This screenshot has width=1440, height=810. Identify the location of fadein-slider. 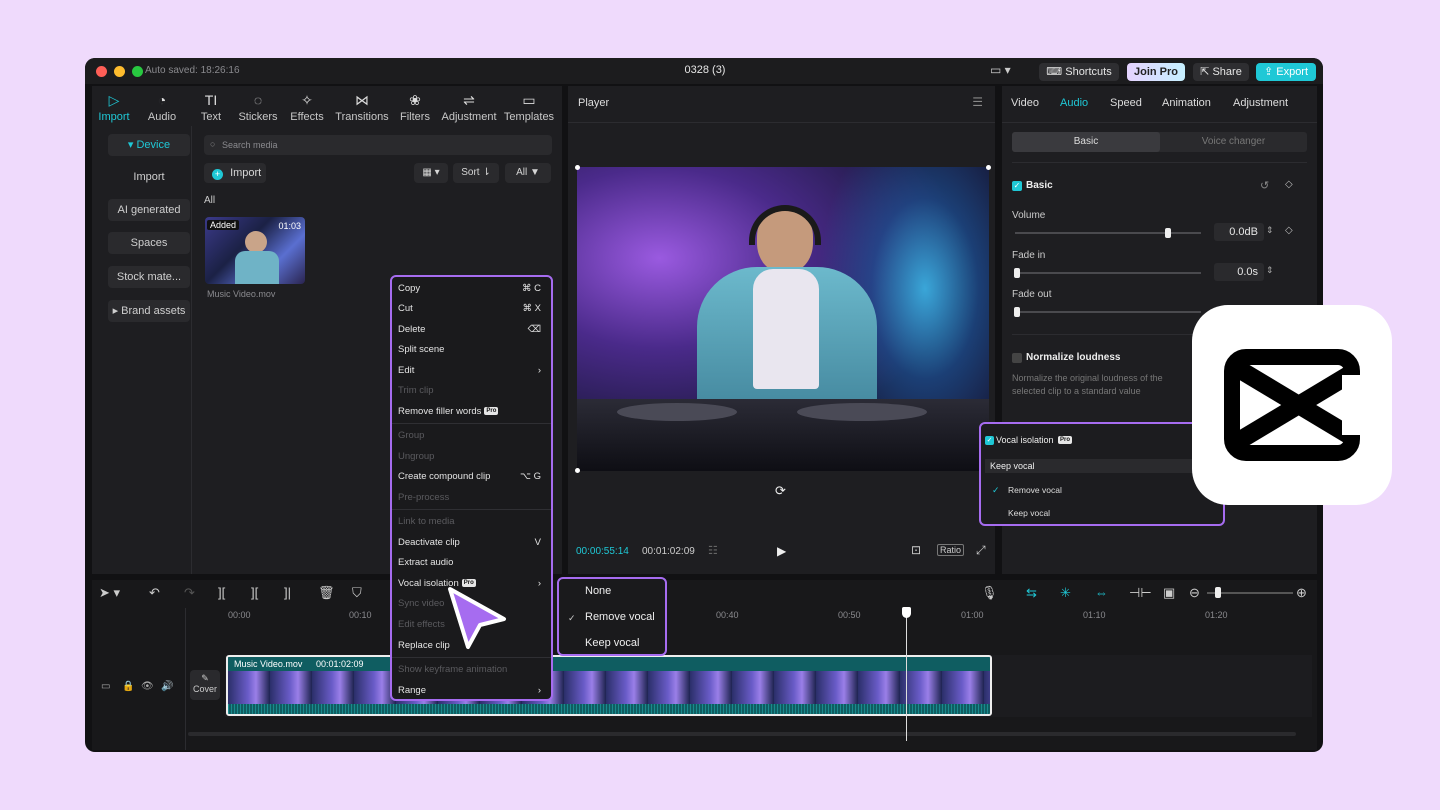
(1108, 273).